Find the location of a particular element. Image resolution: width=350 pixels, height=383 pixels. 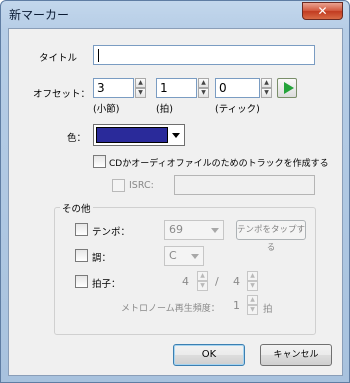

text-caret is located at coordinates (98, 55).